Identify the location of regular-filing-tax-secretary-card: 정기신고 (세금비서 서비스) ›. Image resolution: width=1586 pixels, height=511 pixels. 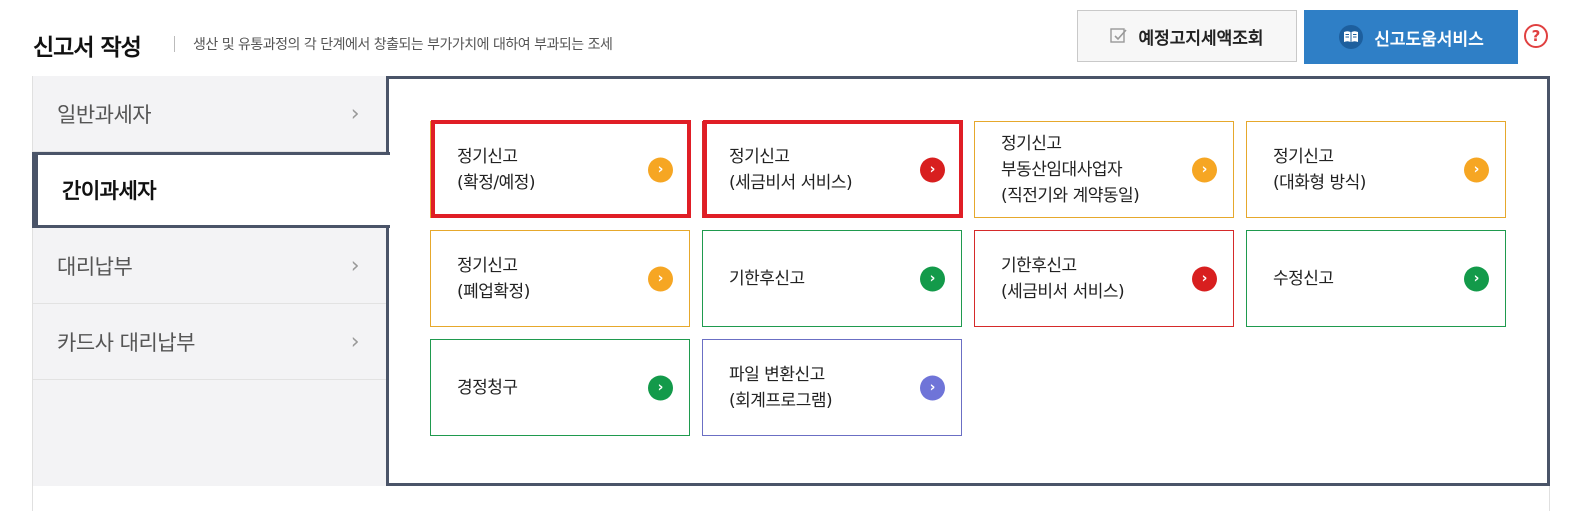
(832, 169).